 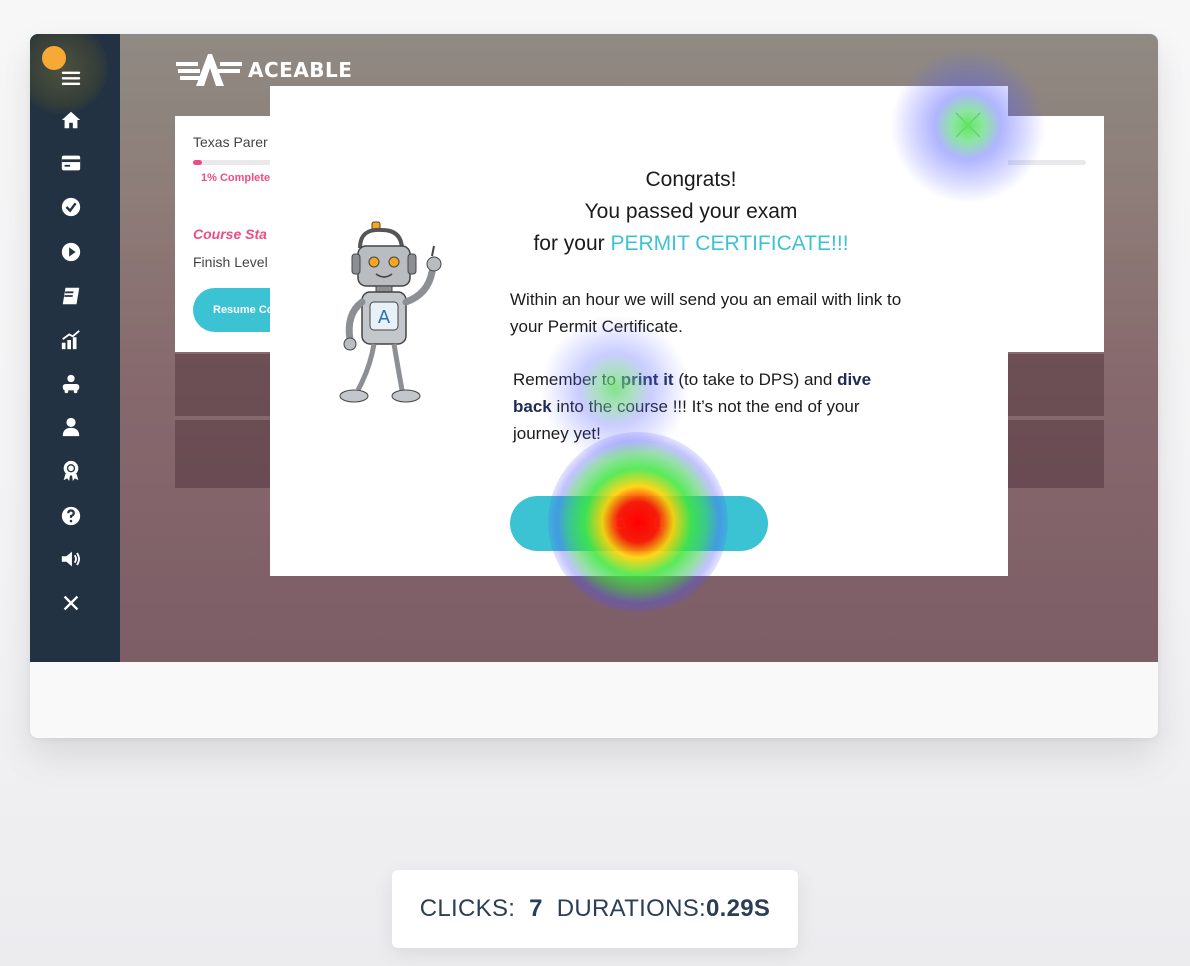 I want to click on clicks-label: CLICKS:, so click(x=467, y=908).